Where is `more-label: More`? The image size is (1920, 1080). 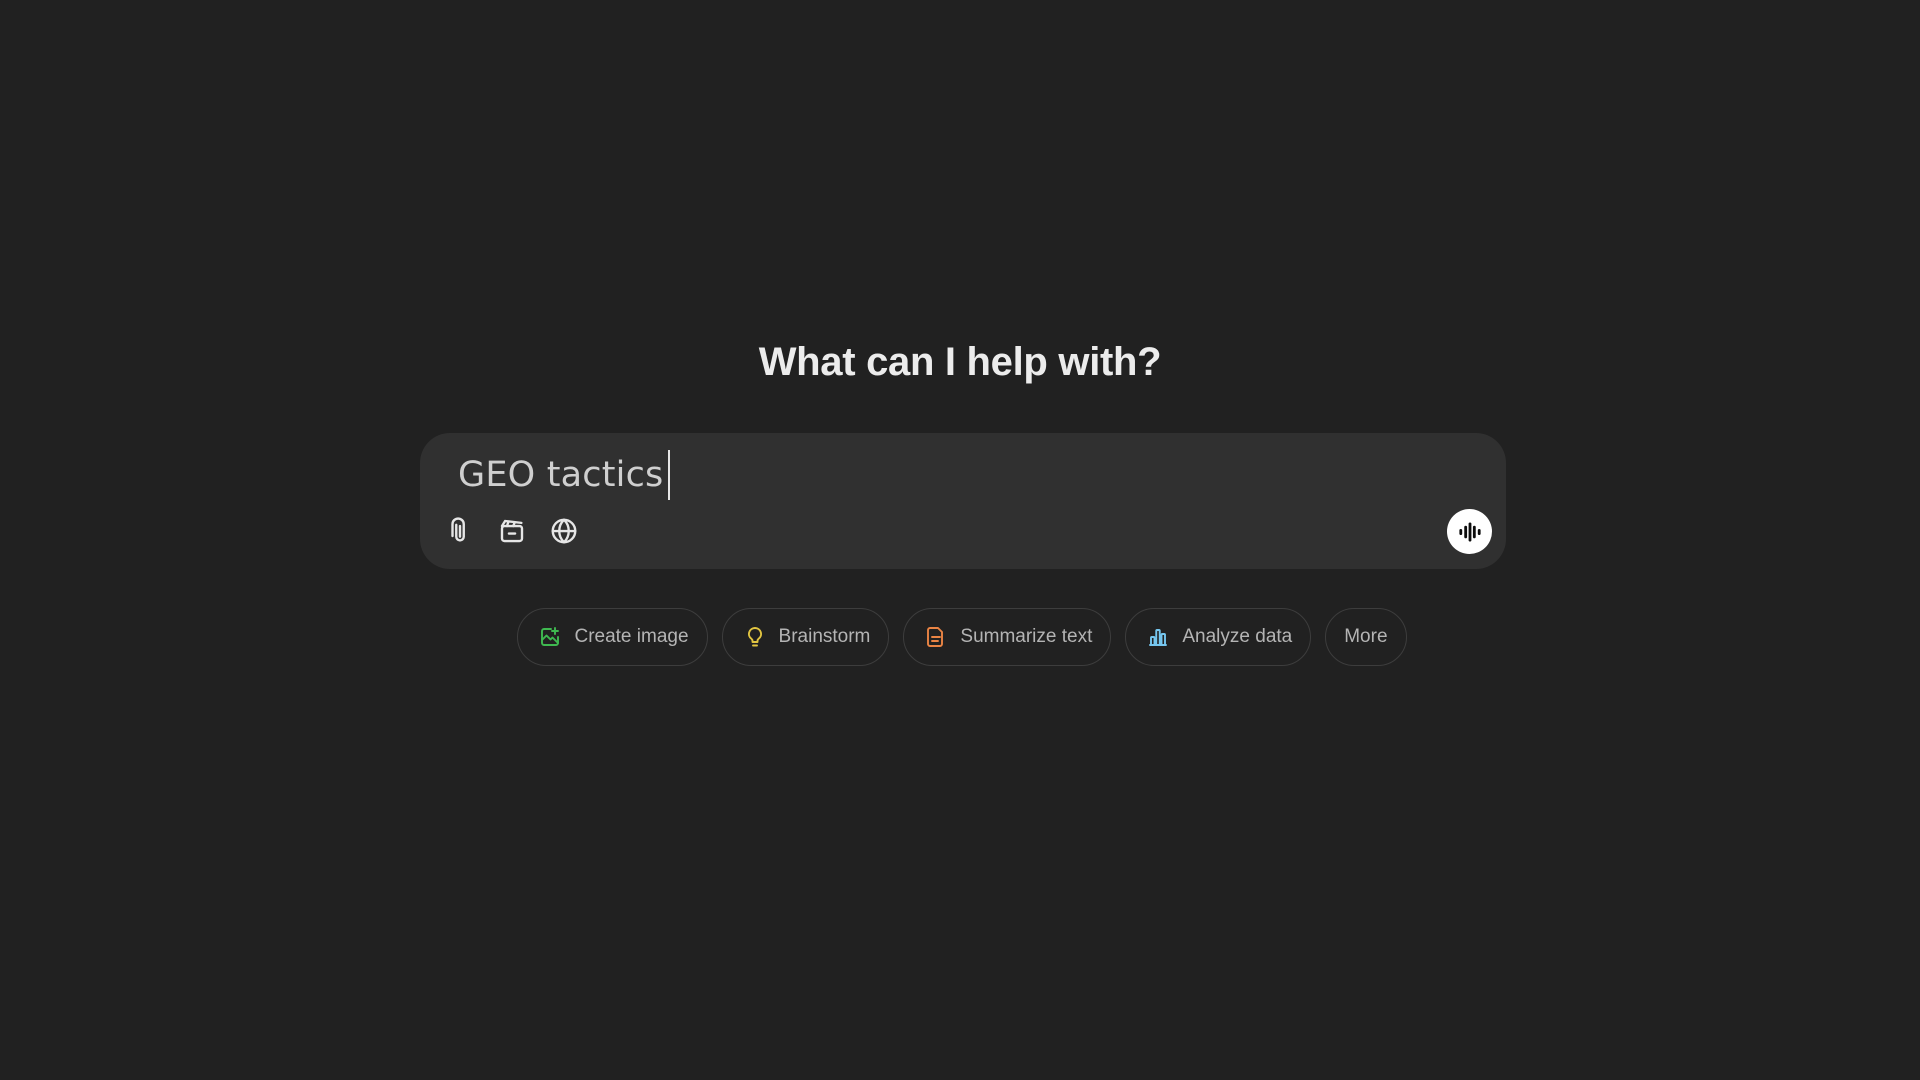 more-label: More is located at coordinates (1366, 636).